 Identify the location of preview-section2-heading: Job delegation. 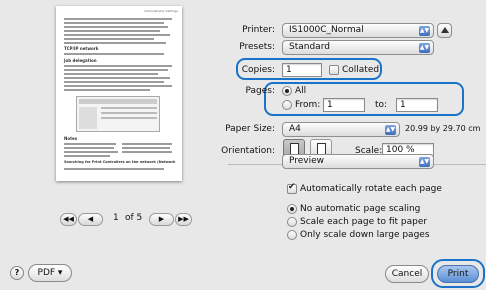
(80, 60).